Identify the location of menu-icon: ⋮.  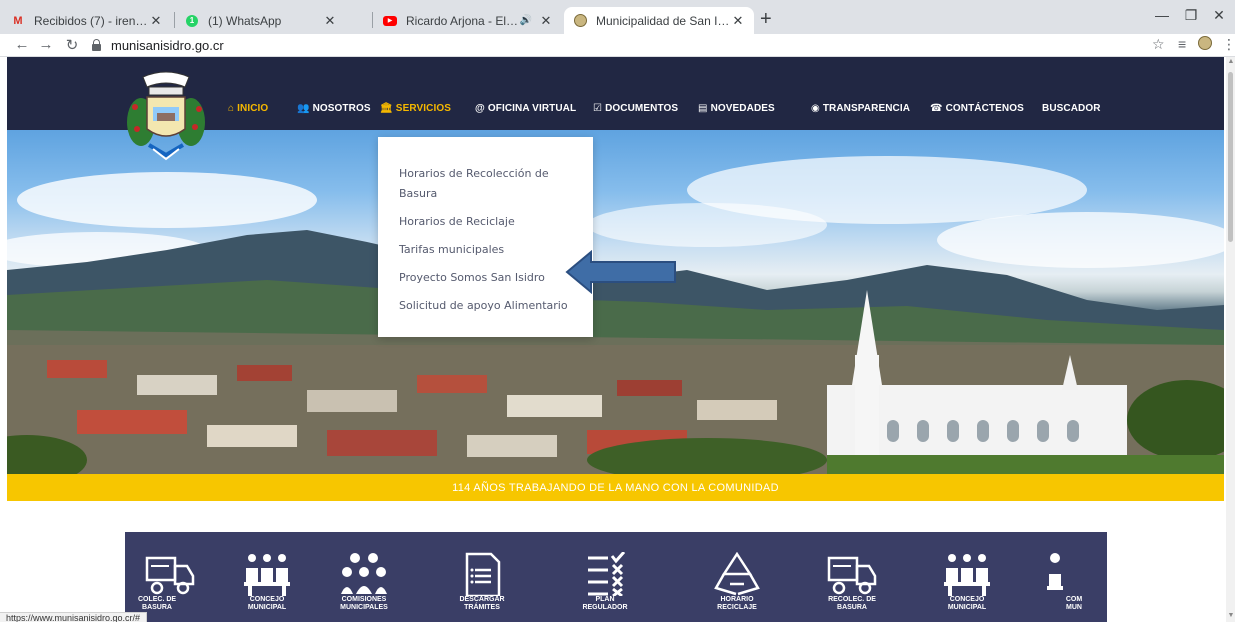
(1228, 44).